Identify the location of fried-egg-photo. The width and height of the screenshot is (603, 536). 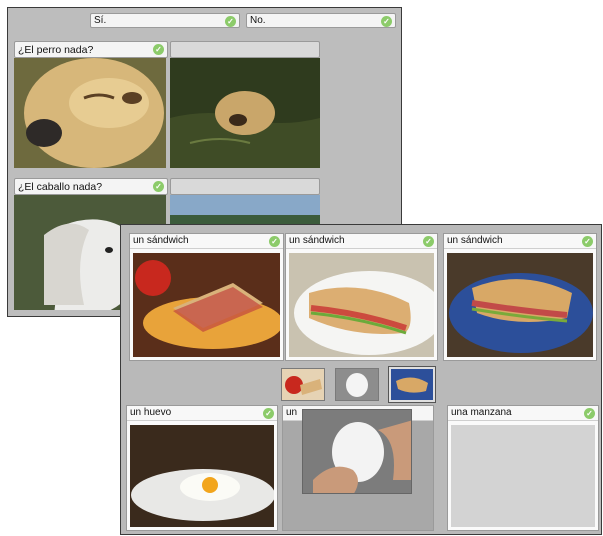
(202, 476).